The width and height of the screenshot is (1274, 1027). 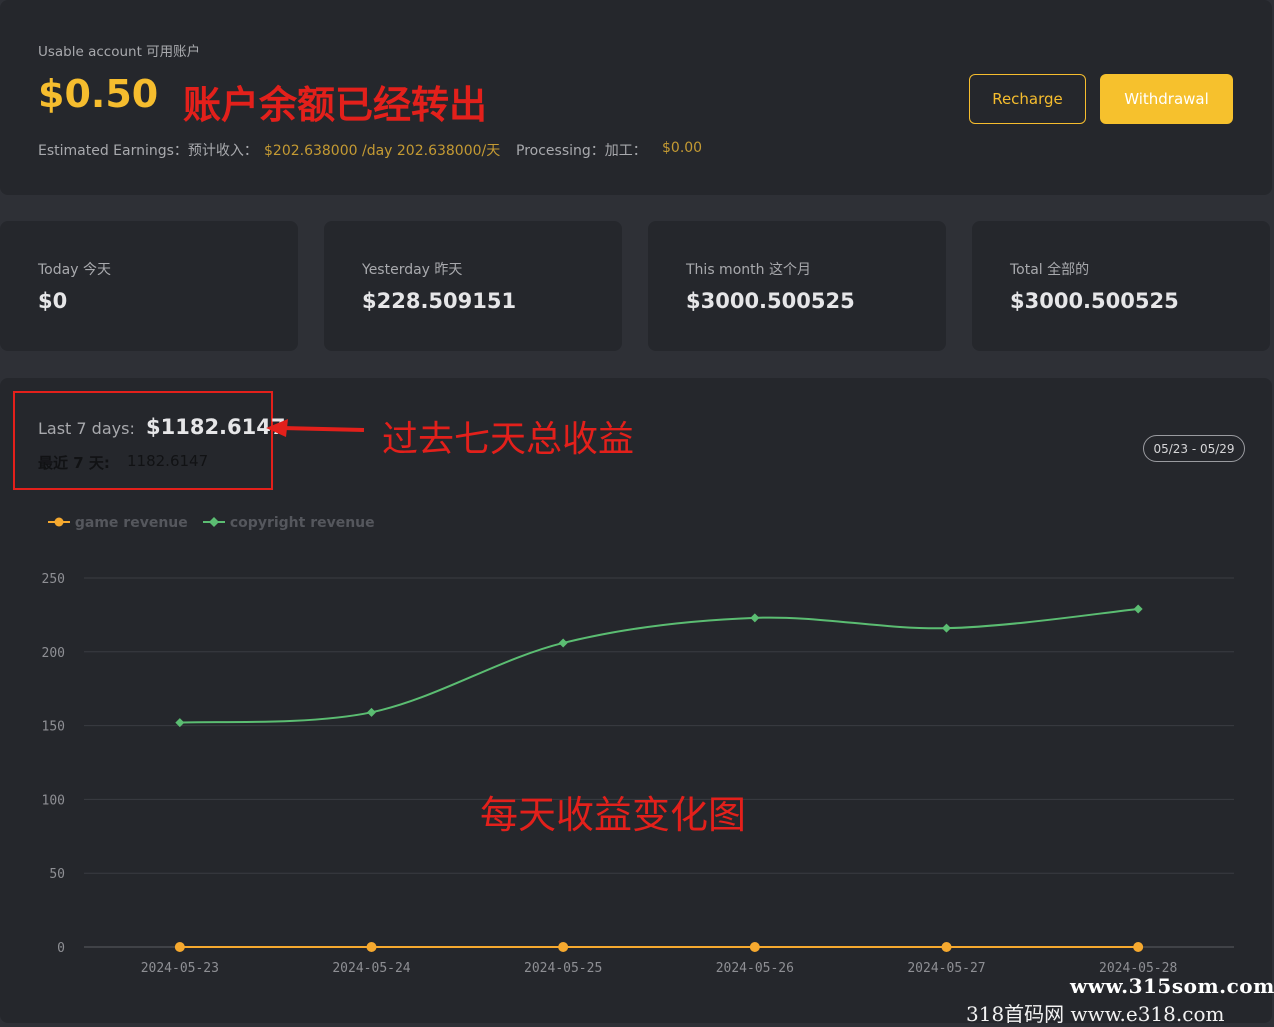 I want to click on x-tick-label: 2024-05-27, so click(x=946, y=968).